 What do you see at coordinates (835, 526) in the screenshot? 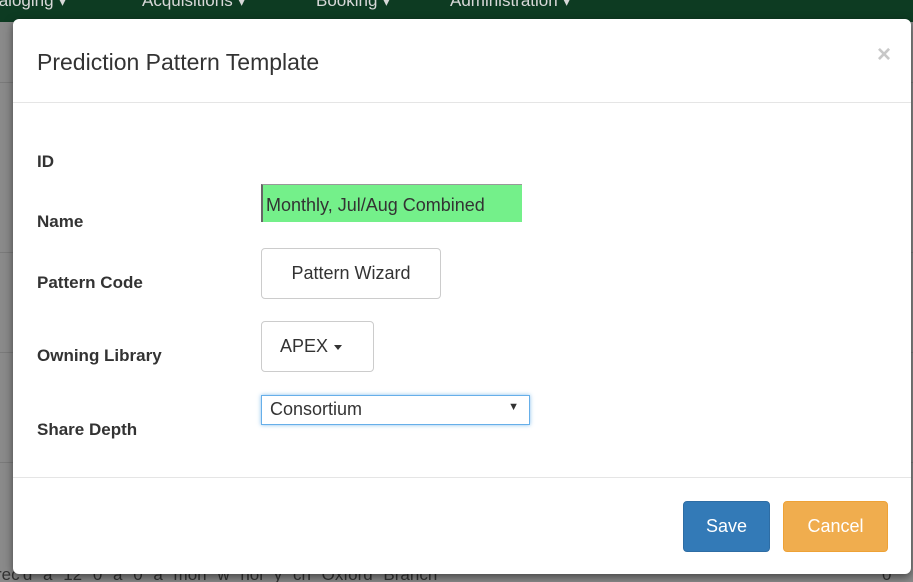
I see `cancel-button: Cancel` at bounding box center [835, 526].